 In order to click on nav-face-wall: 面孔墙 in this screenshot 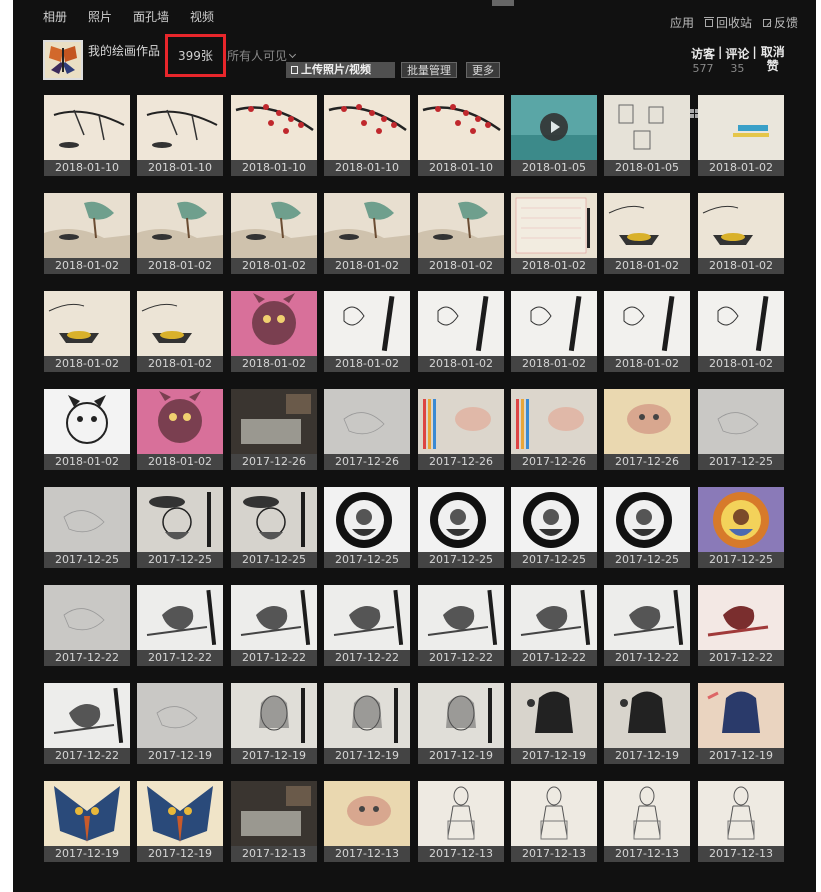, I will do `click(151, 18)`.